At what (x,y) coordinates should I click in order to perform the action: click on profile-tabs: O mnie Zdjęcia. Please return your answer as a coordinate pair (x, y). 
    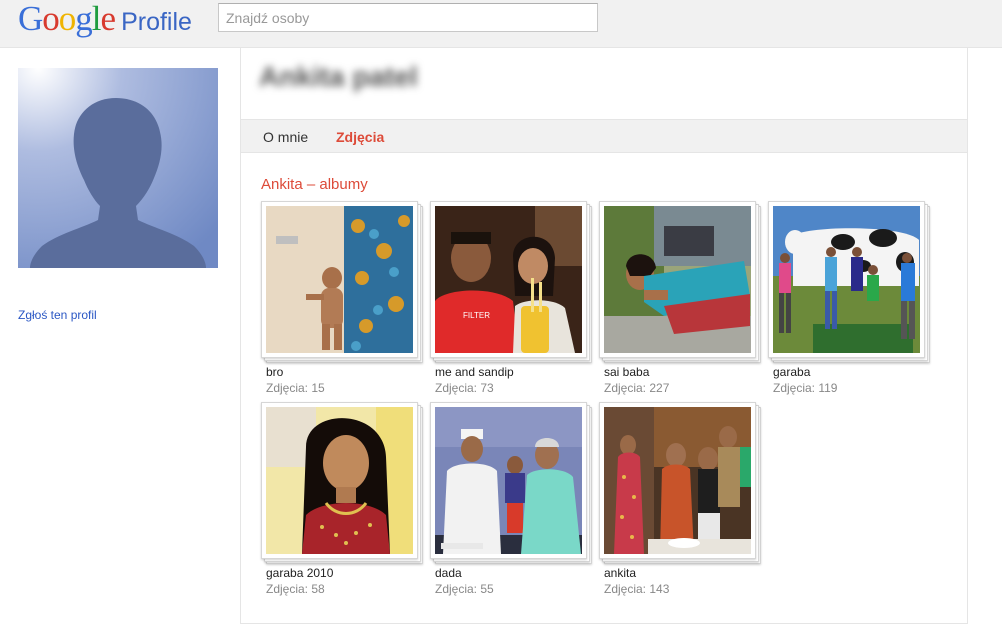
    Looking at the image, I should click on (604, 136).